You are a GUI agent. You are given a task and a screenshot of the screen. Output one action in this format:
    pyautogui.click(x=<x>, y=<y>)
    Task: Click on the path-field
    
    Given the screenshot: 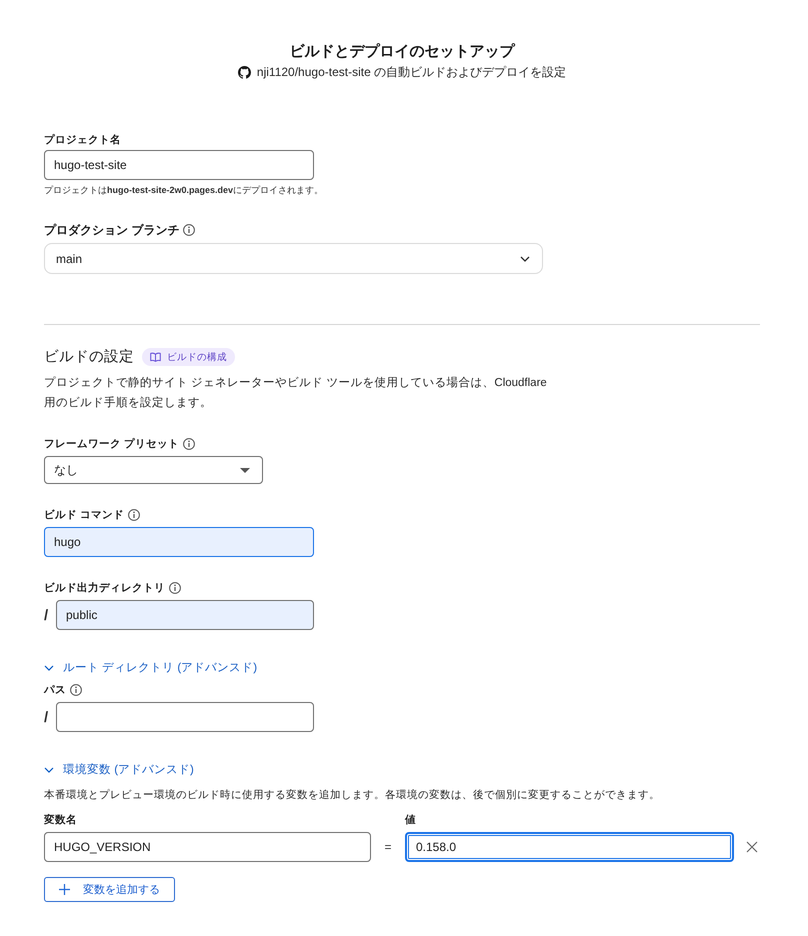 What is the action you would take?
    pyautogui.click(x=185, y=717)
    